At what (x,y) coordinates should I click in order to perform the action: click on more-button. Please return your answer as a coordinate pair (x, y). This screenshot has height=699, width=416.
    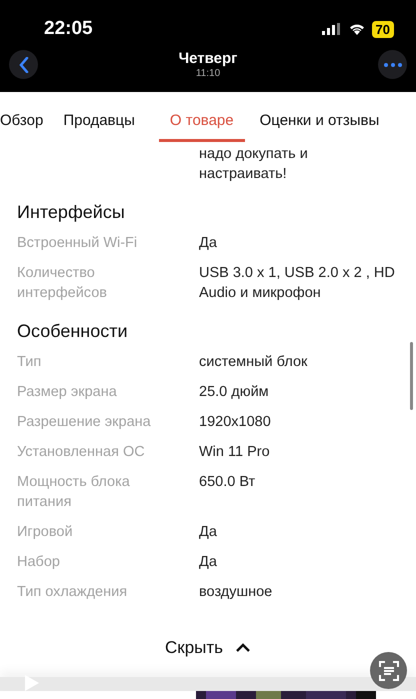
    Looking at the image, I should click on (392, 64).